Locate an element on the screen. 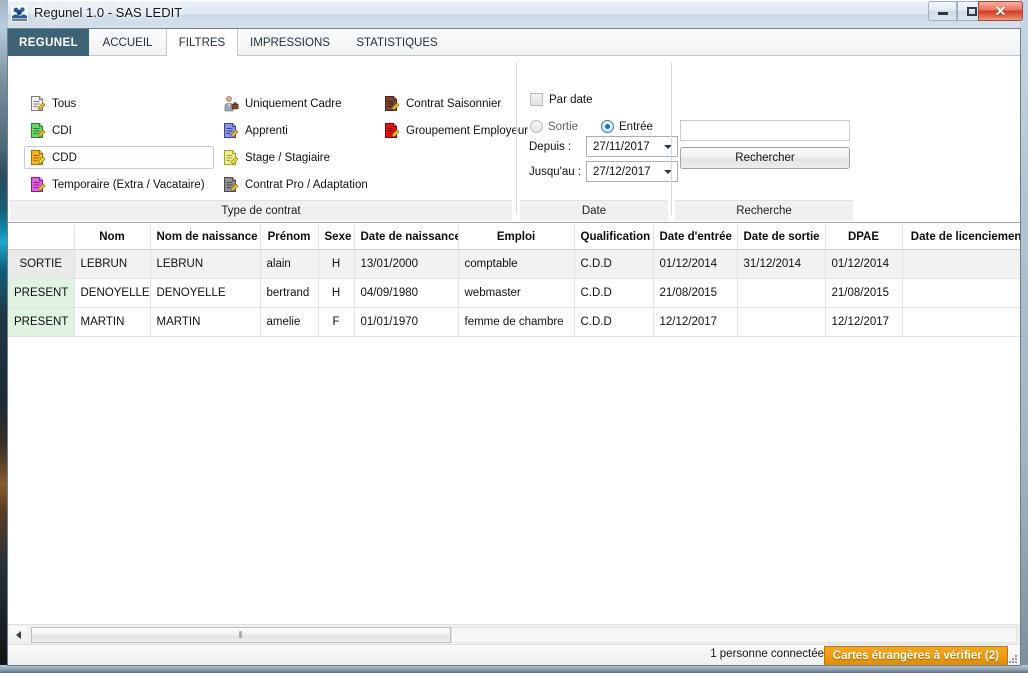  cell-status: SORTIE is located at coordinates (41, 264).